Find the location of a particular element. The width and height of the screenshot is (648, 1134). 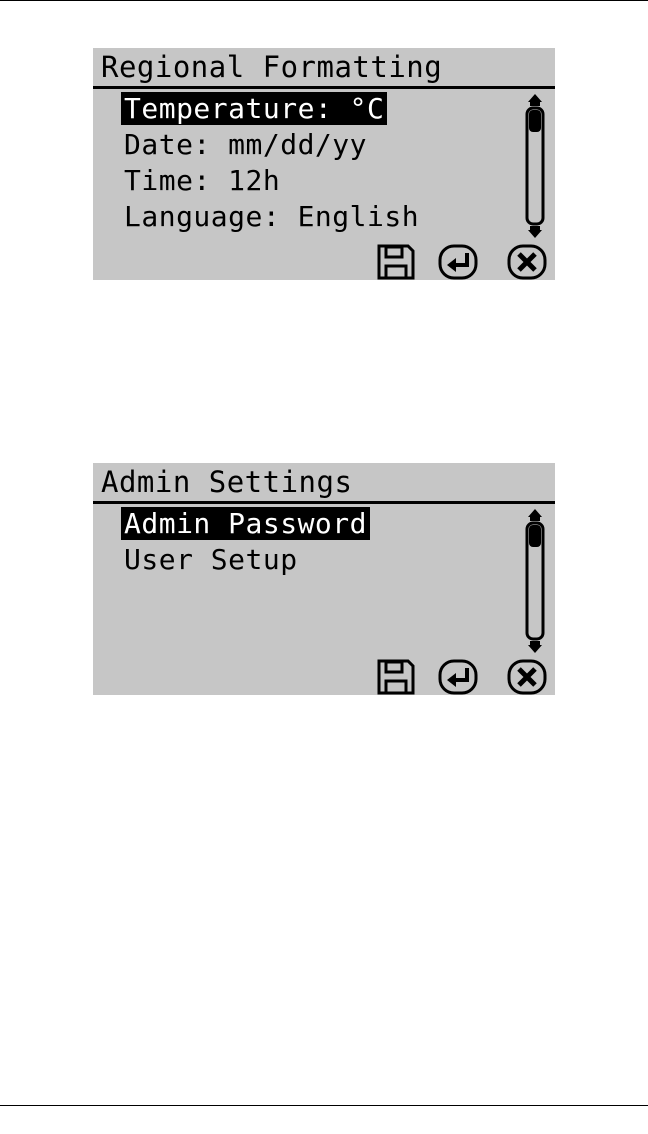

menu-item-date: Date: mm/dd/yy is located at coordinates (245, 144).